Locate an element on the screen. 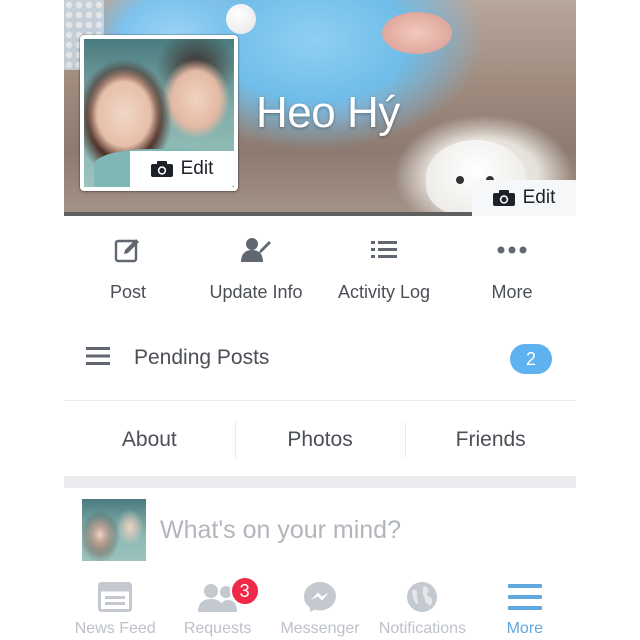  profile-picture: Edit is located at coordinates (159, 113).